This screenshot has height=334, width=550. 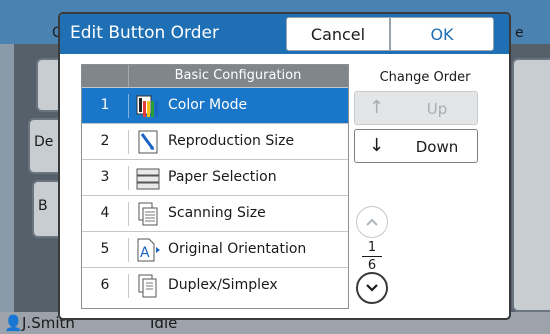 What do you see at coordinates (148, 214) in the screenshot?
I see `scanning-size-icon` at bounding box center [148, 214].